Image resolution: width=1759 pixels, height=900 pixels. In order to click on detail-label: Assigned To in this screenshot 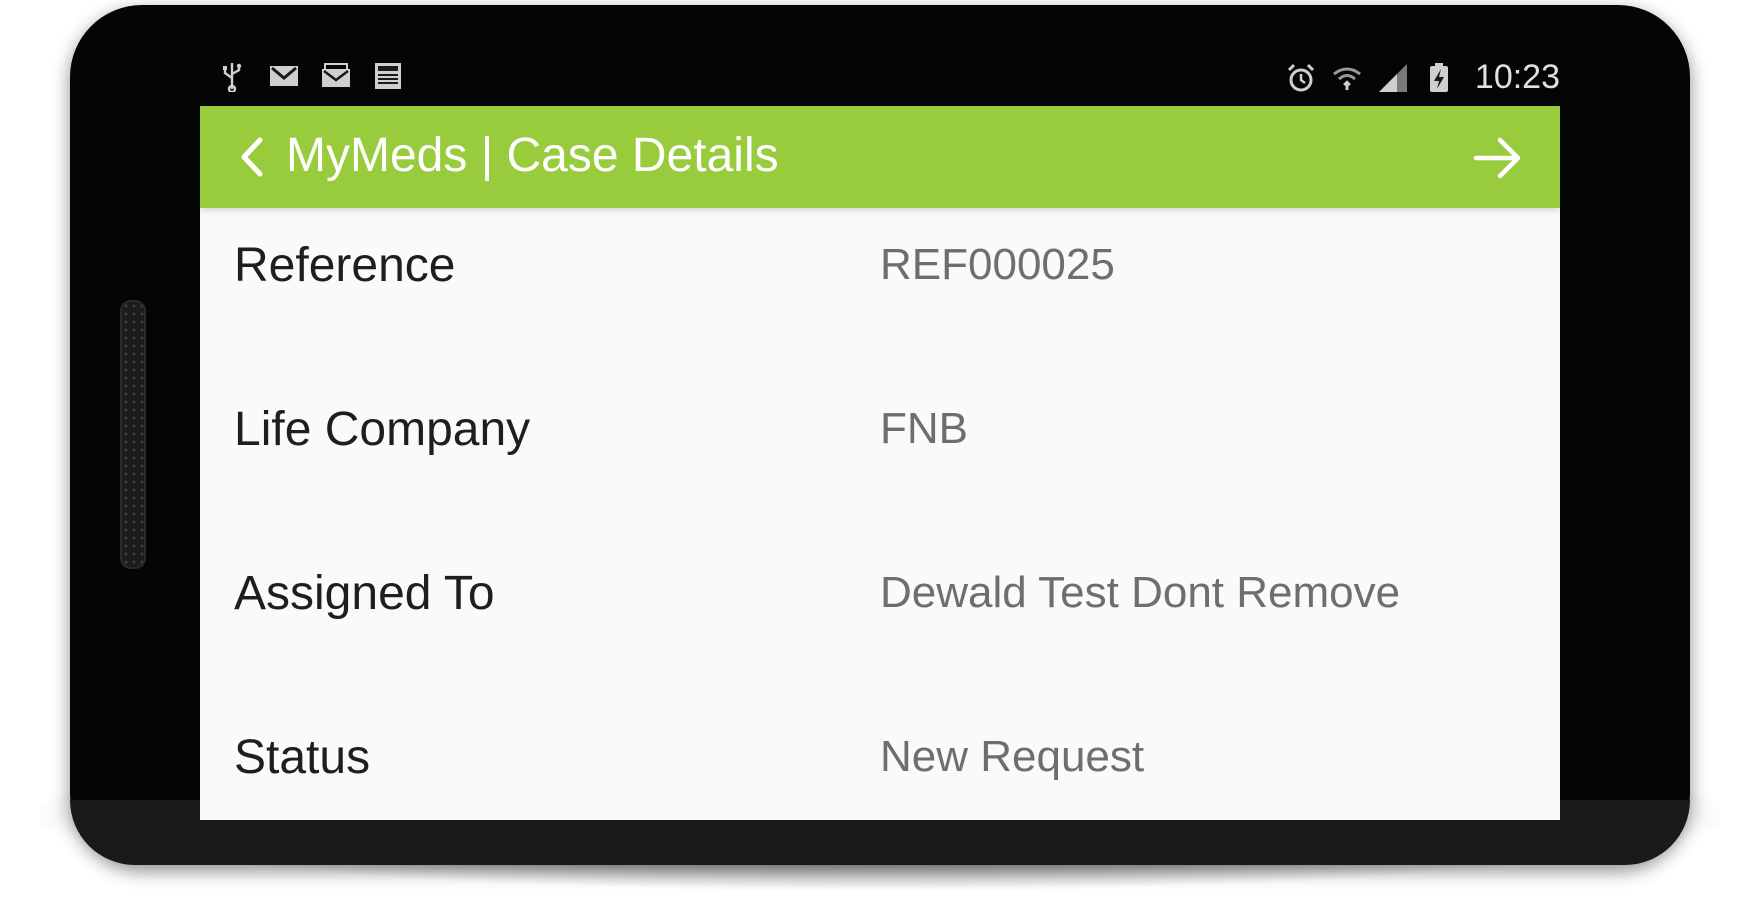, I will do `click(364, 593)`.